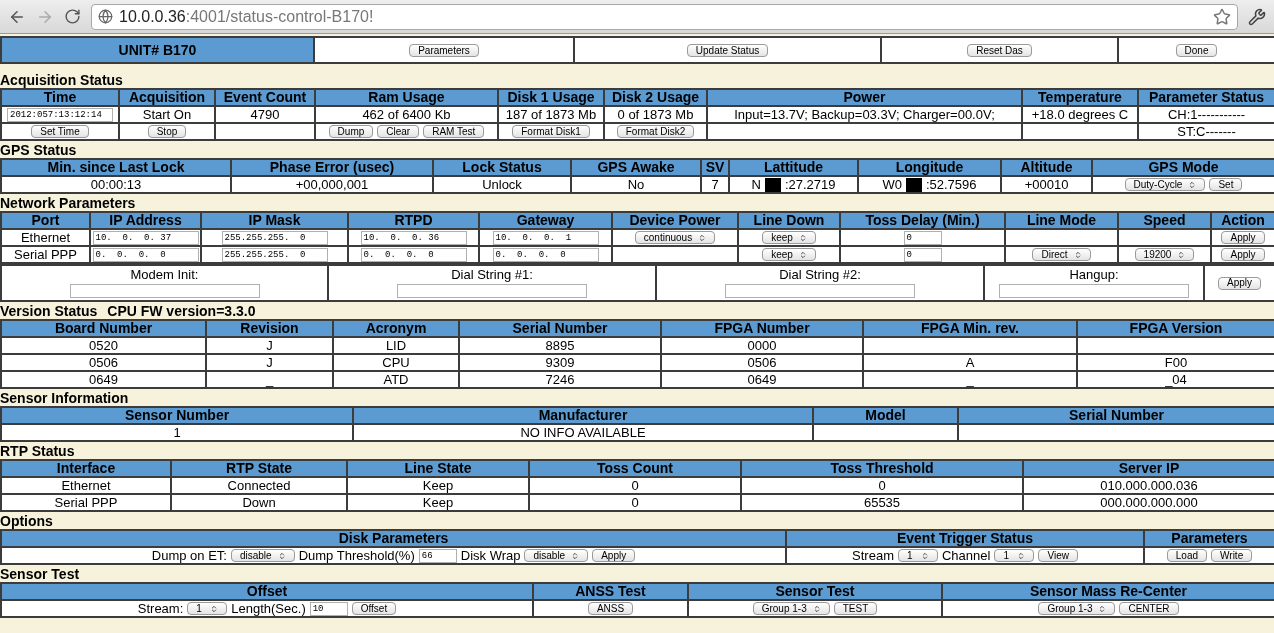 This screenshot has height=633, width=1274. Describe the element at coordinates (1058, 555) in the screenshot. I see `action-button: View` at that location.